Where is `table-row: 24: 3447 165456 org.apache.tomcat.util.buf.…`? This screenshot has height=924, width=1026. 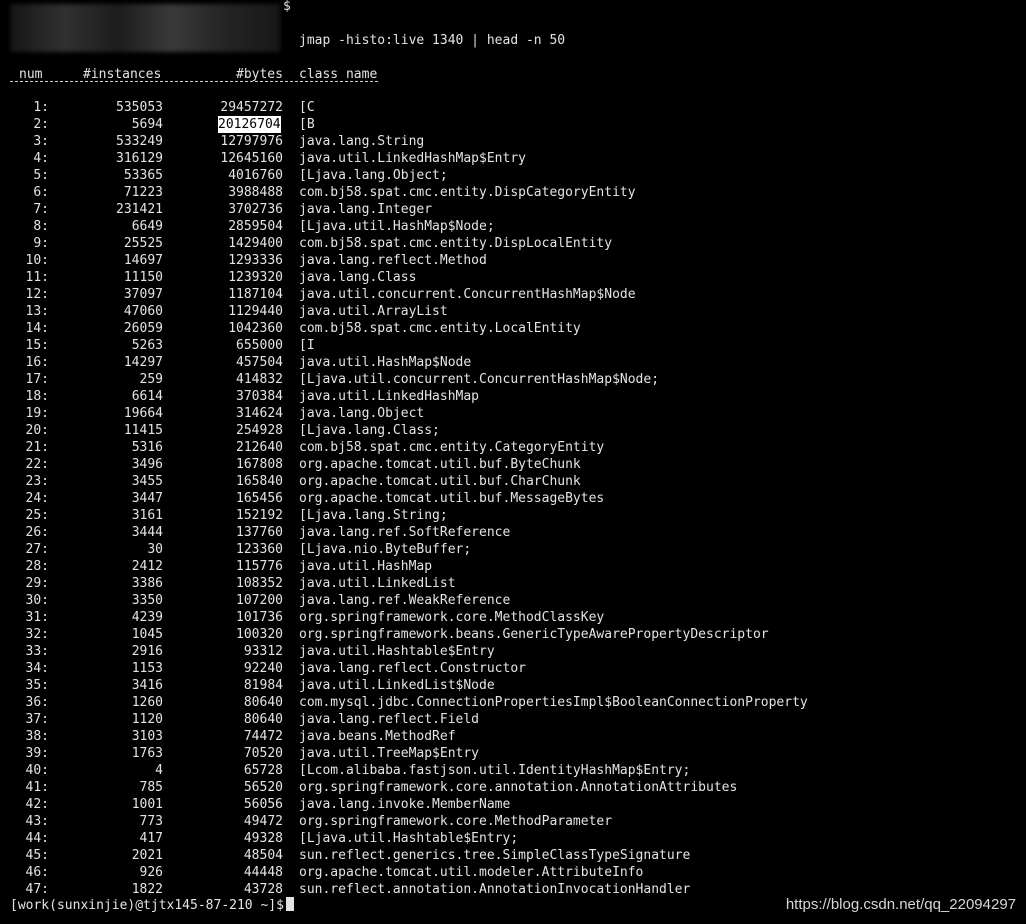
table-row: 24: 3447 165456 org.apache.tomcat.util.buf.… is located at coordinates (450, 498).